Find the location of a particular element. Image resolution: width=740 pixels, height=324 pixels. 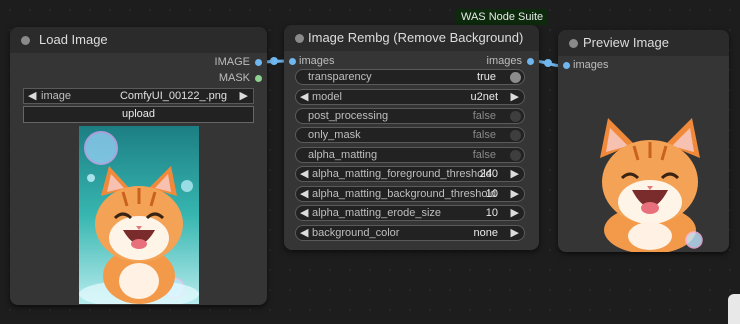

toggle-on-icon is located at coordinates (515, 77).